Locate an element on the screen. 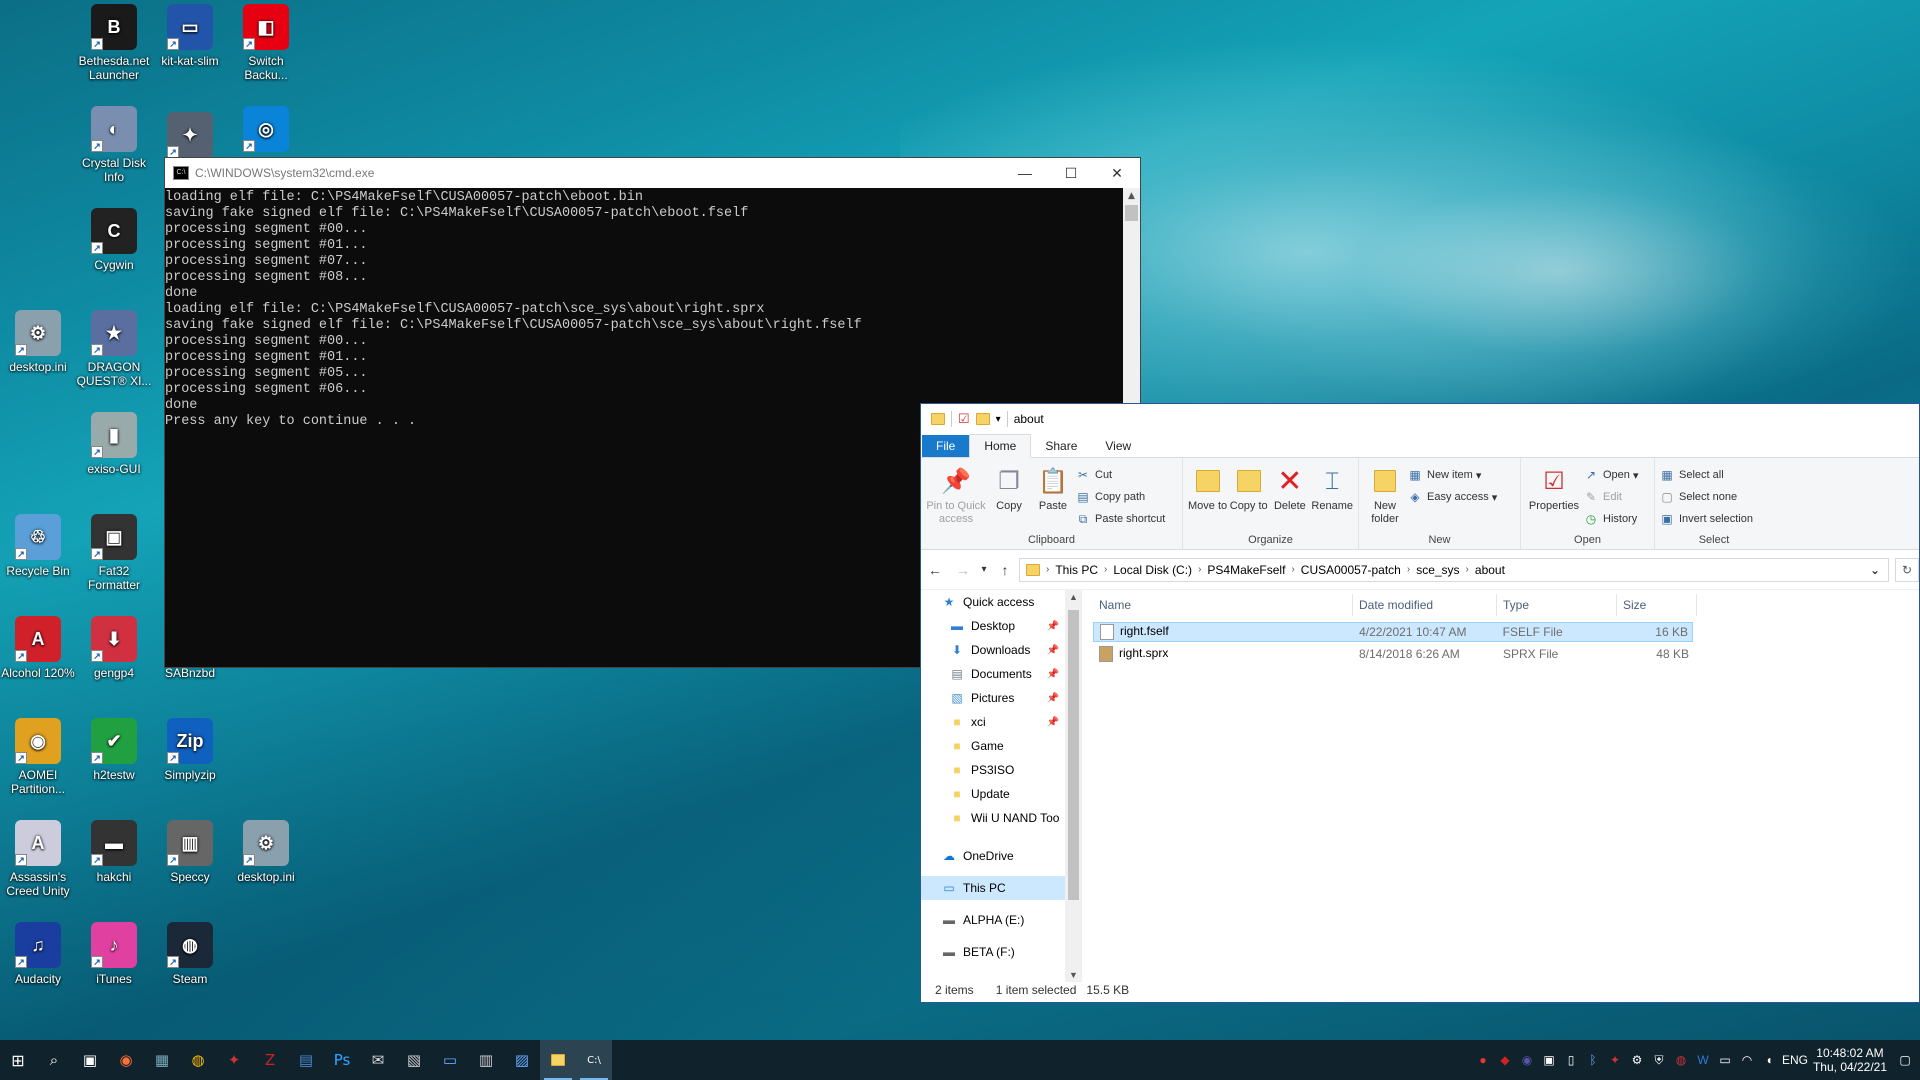 The image size is (1920, 1080). column-size: Size is located at coordinates (1657, 605).